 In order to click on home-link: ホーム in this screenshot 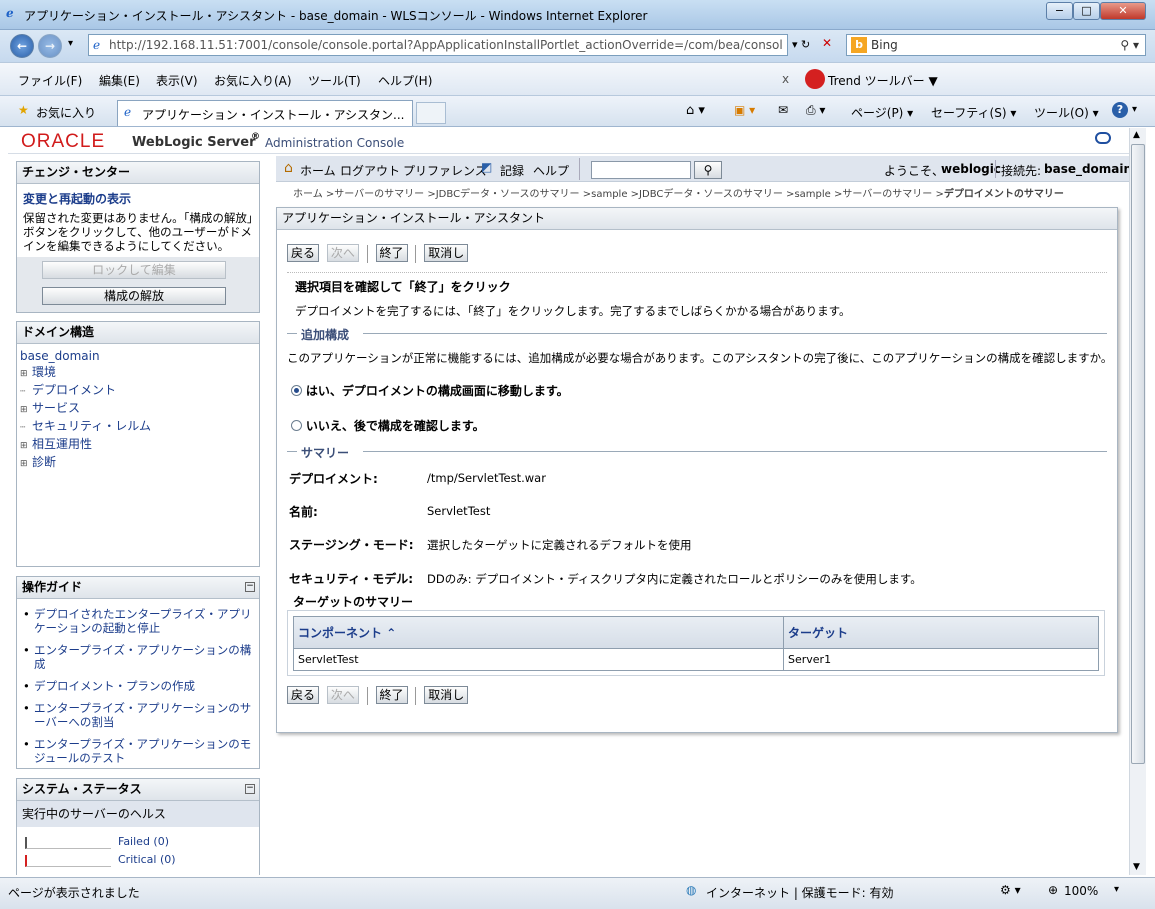, I will do `click(318, 170)`.